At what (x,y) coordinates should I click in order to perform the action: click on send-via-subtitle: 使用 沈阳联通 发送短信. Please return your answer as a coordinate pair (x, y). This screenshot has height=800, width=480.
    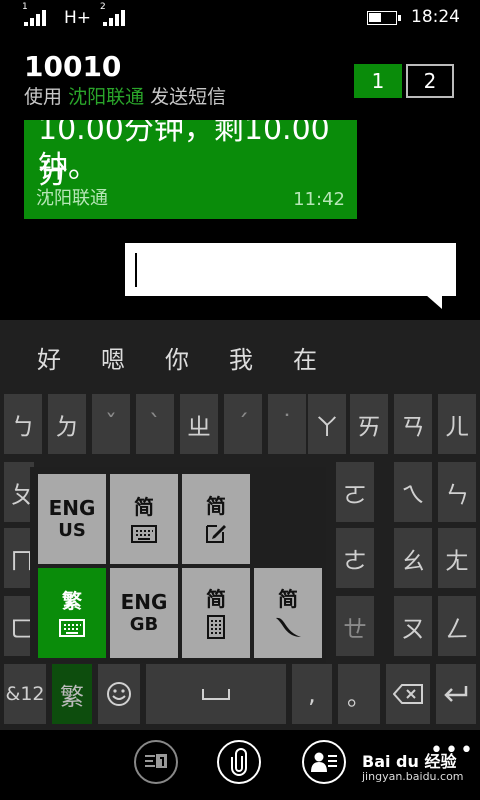
    Looking at the image, I should click on (125, 95).